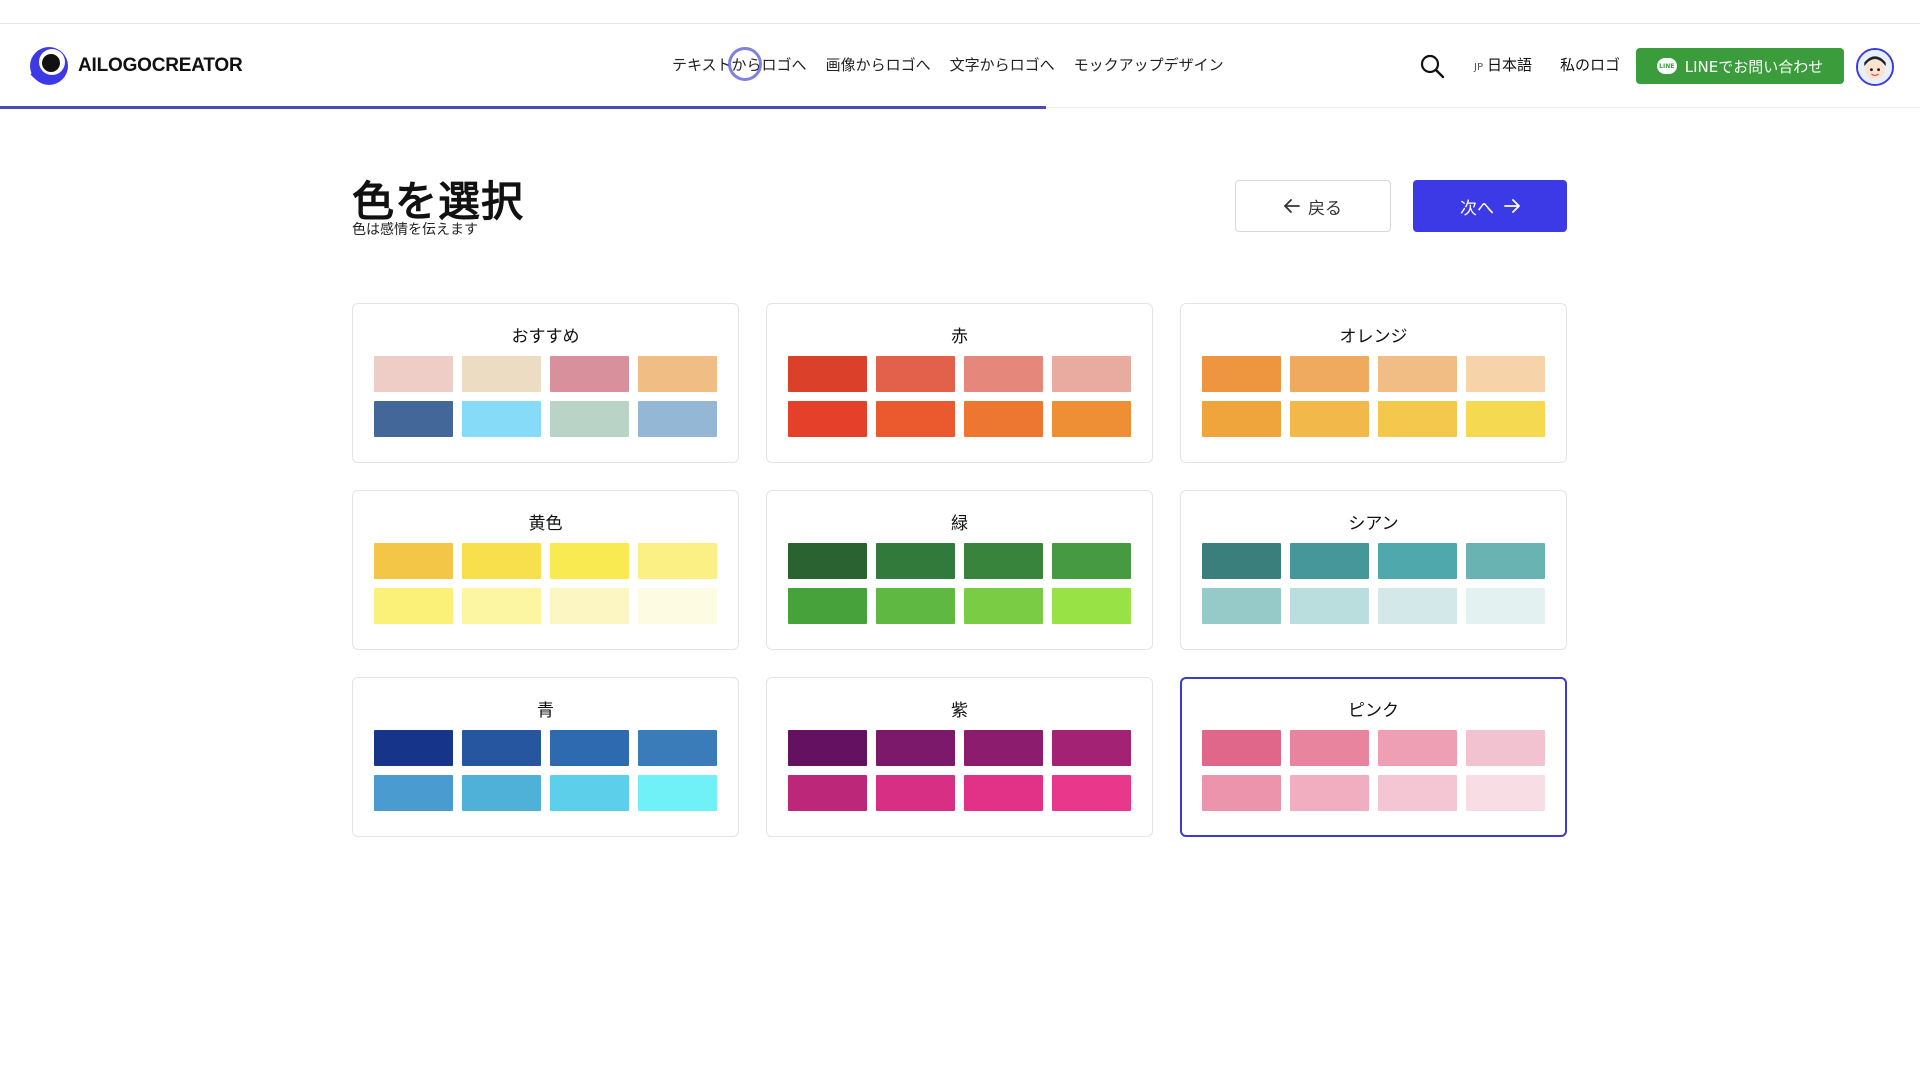 The image size is (1920, 1080). Describe the element at coordinates (1432, 66) in the screenshot. I see `search-icon` at that location.